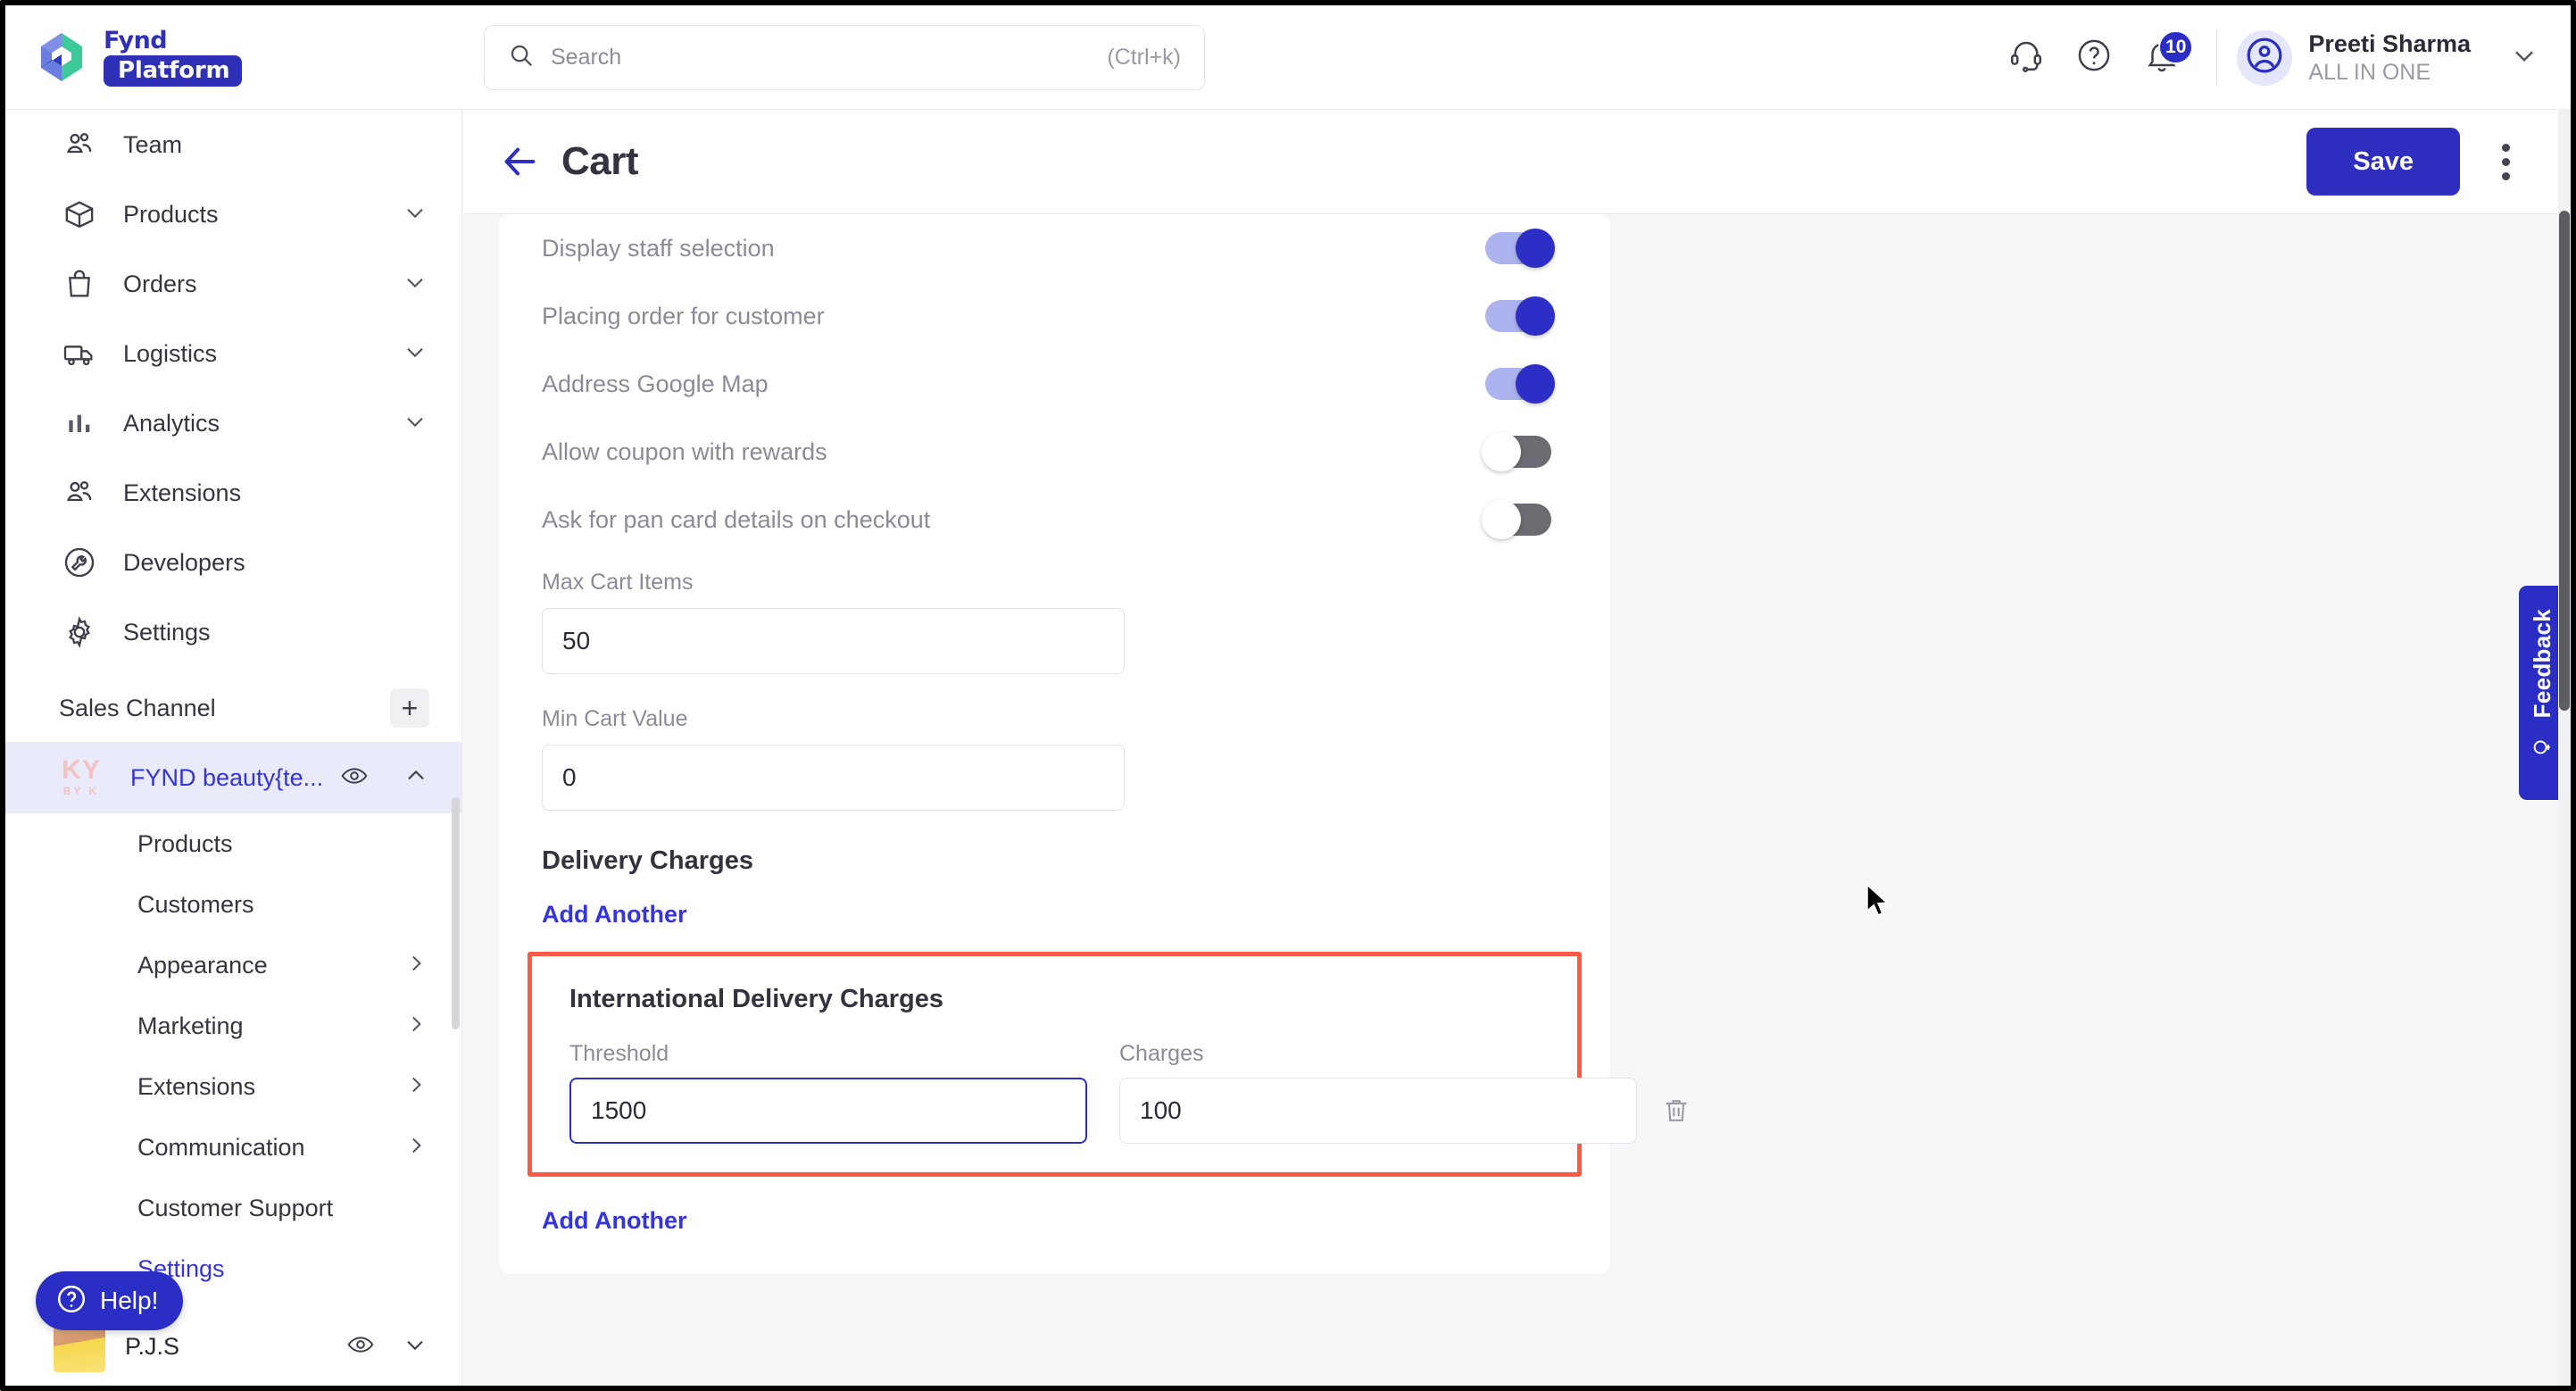  I want to click on wrench-circle-icon, so click(80, 562).